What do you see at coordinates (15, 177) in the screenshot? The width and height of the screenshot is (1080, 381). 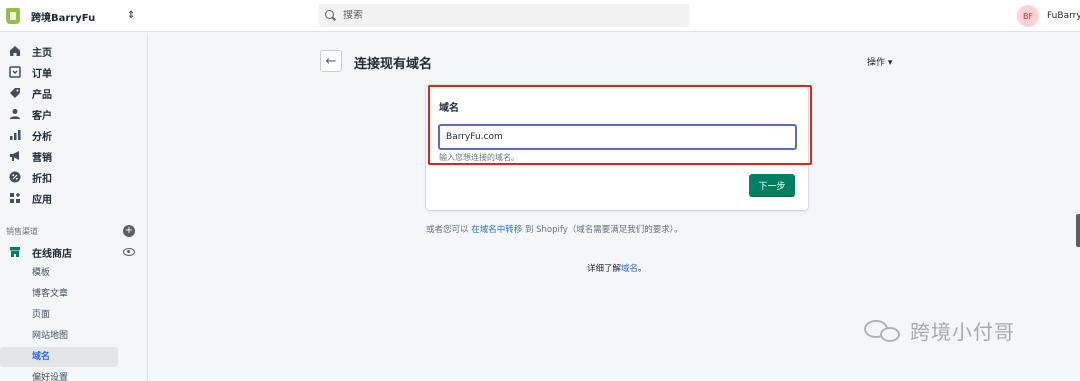 I see `discount-icon` at bounding box center [15, 177].